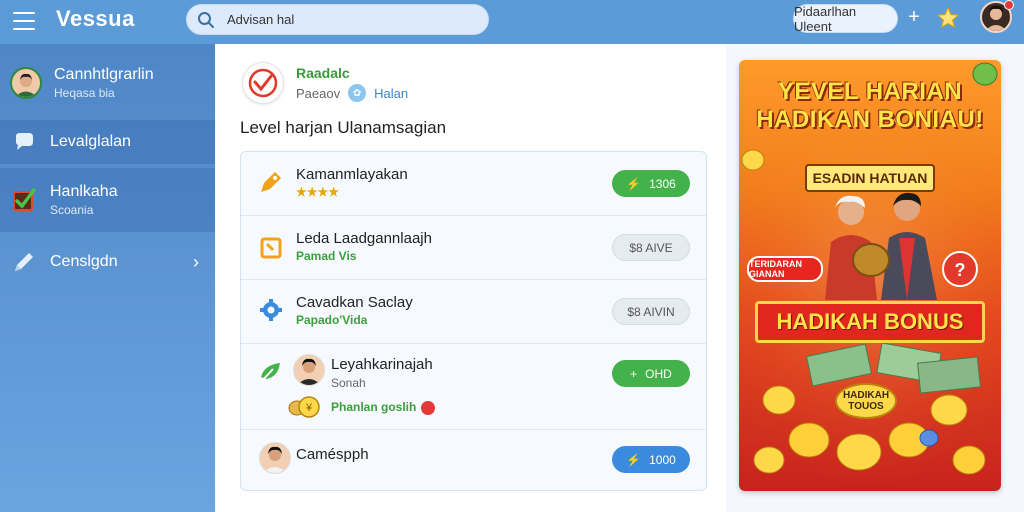  I want to click on promo-ribbon: HADIKAH BONUS, so click(870, 322).